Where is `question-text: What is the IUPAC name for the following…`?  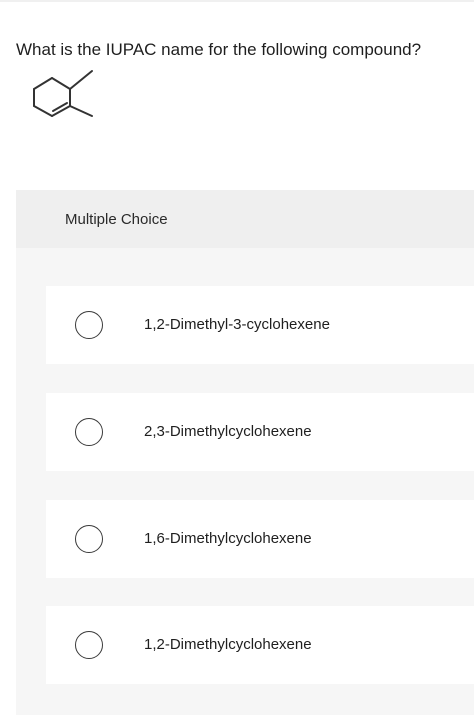 question-text: What is the IUPAC name for the following… is located at coordinates (219, 49).